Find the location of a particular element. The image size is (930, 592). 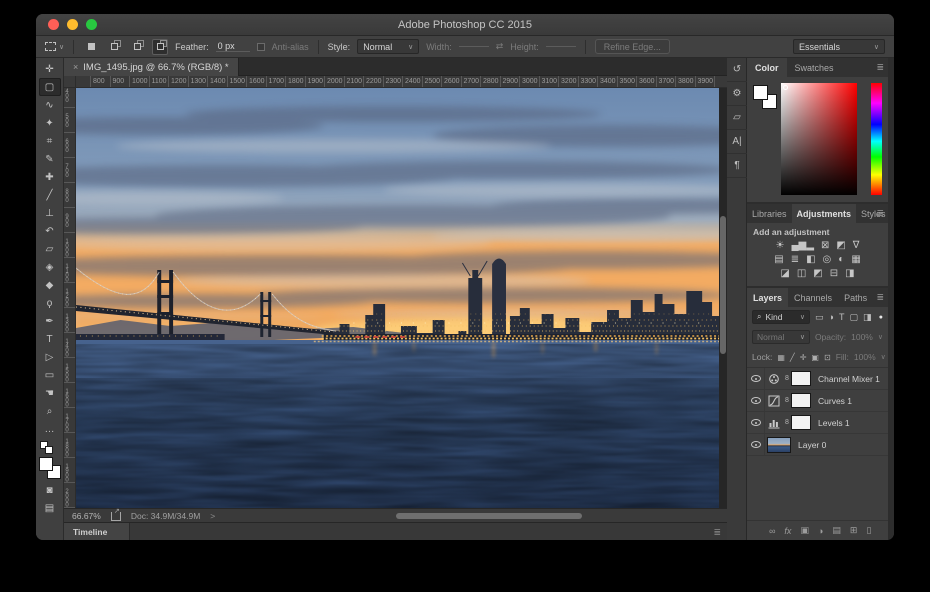

new-layer-icon: ⊞ is located at coordinates (854, 530).